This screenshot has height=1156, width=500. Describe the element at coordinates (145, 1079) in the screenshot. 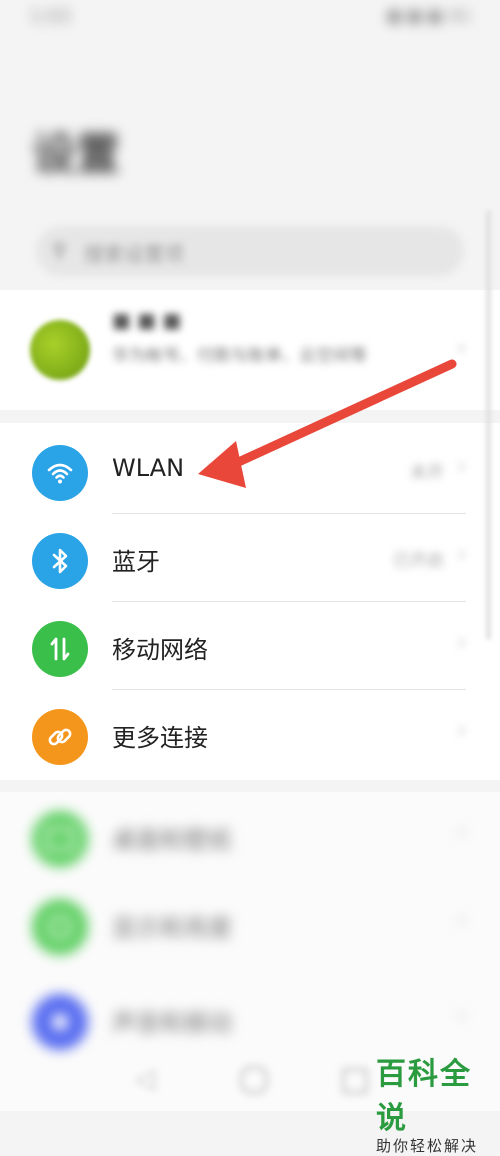

I see `back-icon: ◁` at that location.